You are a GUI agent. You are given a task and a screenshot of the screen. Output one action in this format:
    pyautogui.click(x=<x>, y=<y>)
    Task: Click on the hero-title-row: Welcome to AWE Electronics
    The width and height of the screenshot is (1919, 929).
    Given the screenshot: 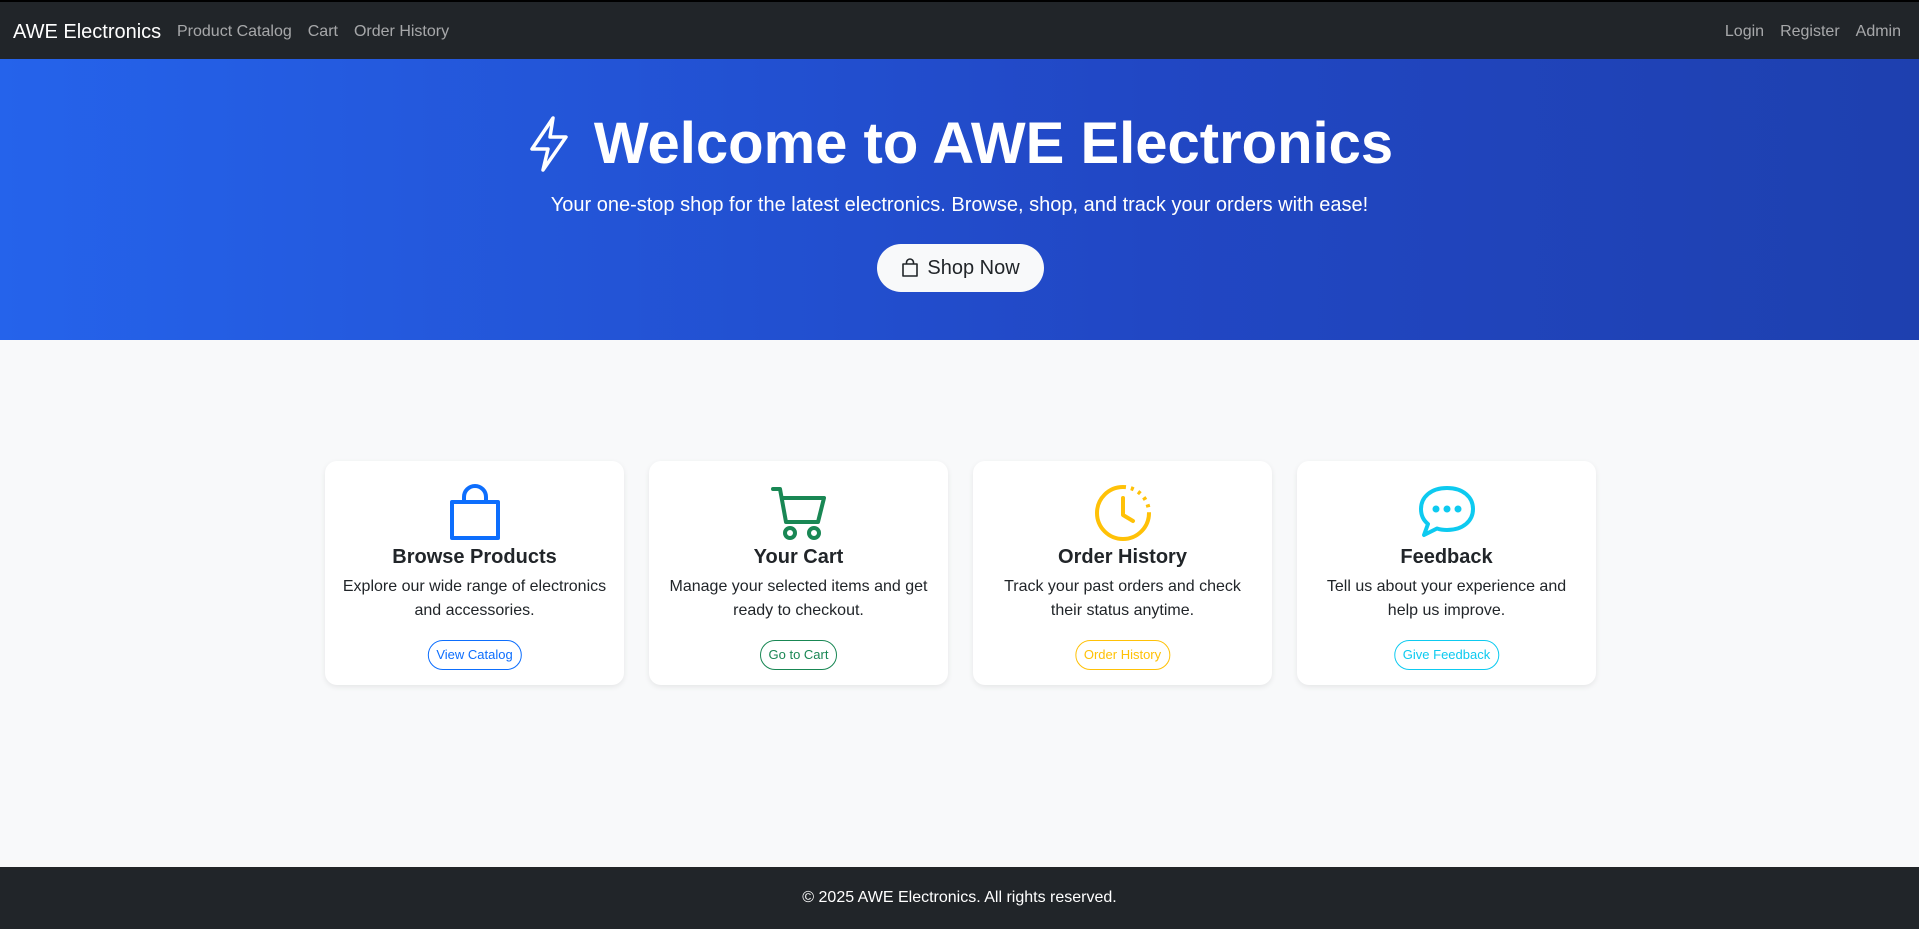 What is the action you would take?
    pyautogui.click(x=959, y=144)
    